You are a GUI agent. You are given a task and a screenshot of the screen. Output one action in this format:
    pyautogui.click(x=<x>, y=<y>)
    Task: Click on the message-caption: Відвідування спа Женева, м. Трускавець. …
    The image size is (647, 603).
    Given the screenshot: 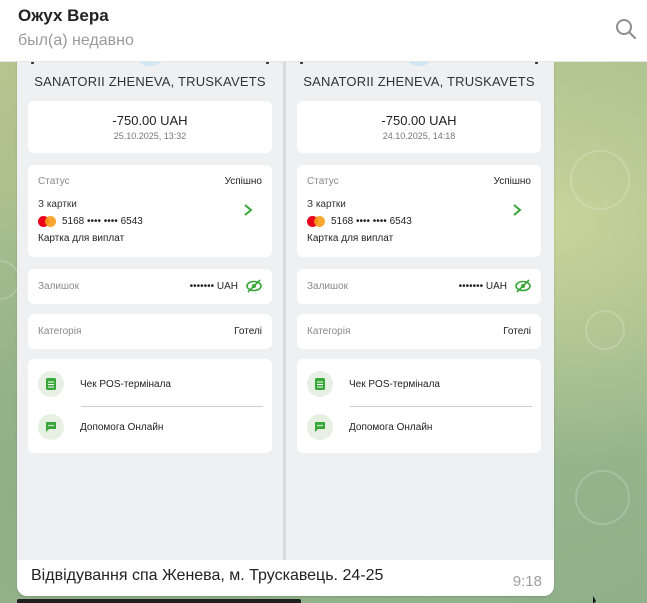 What is the action you would take?
    pyautogui.click(x=207, y=576)
    